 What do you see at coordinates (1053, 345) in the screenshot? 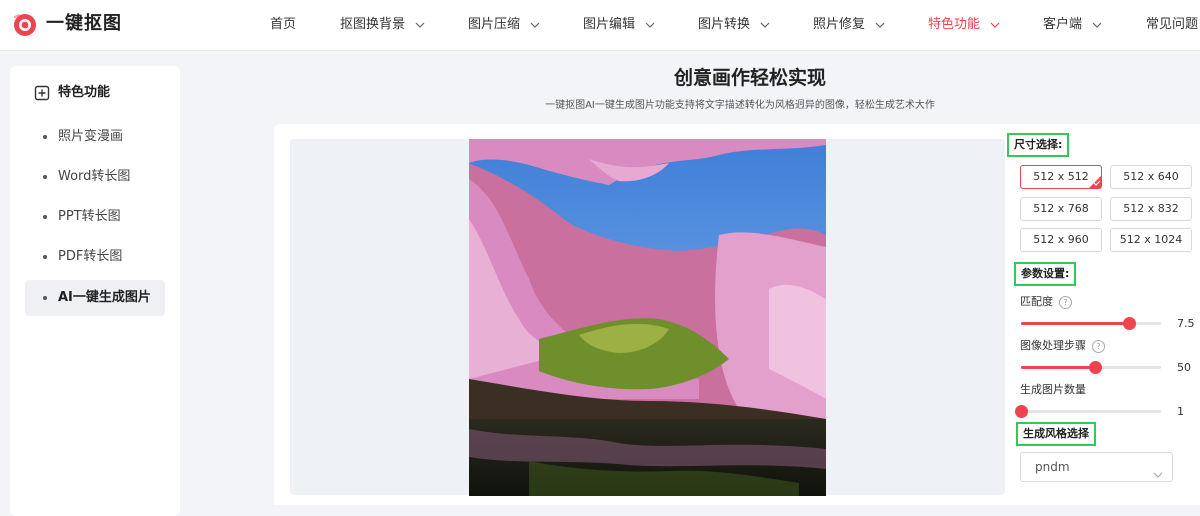
I see `param-label-text: 图像处理步骤` at bounding box center [1053, 345].